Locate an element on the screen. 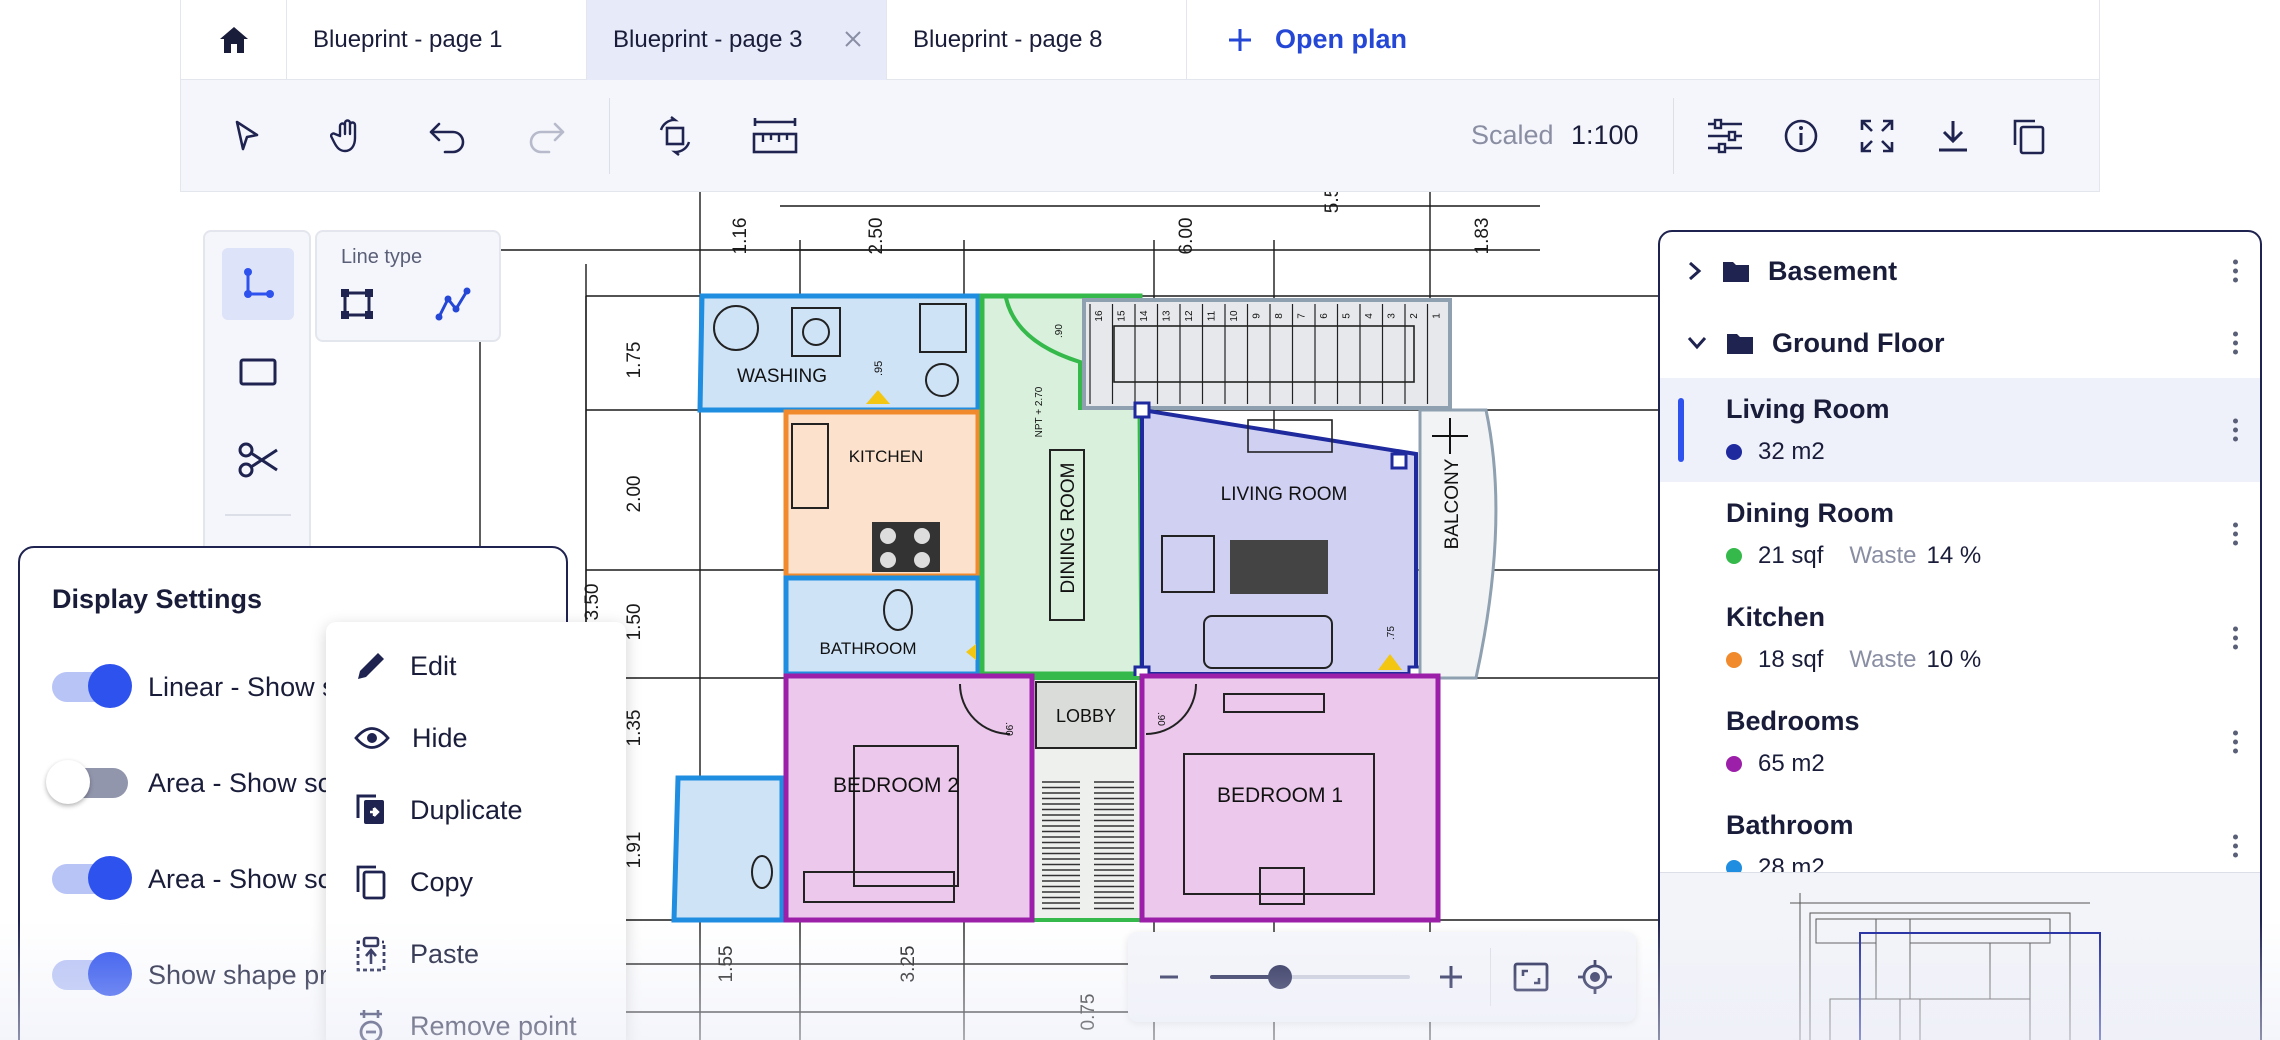  menu-item-label: Duplicate is located at coordinates (466, 809).